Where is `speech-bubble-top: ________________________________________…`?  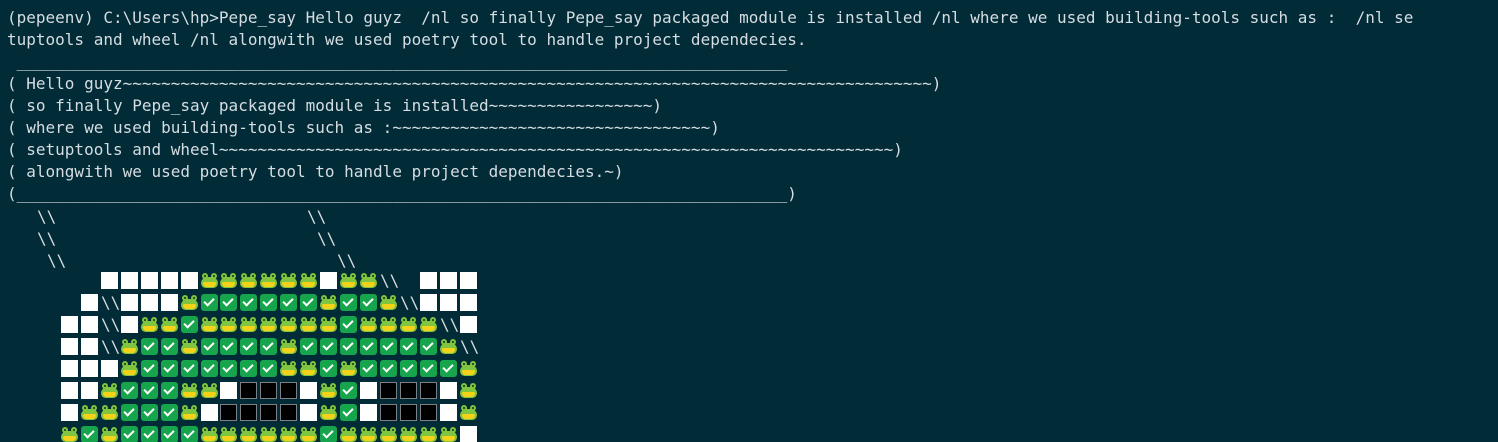 speech-bubble-top: ________________________________________… is located at coordinates (397, 61).